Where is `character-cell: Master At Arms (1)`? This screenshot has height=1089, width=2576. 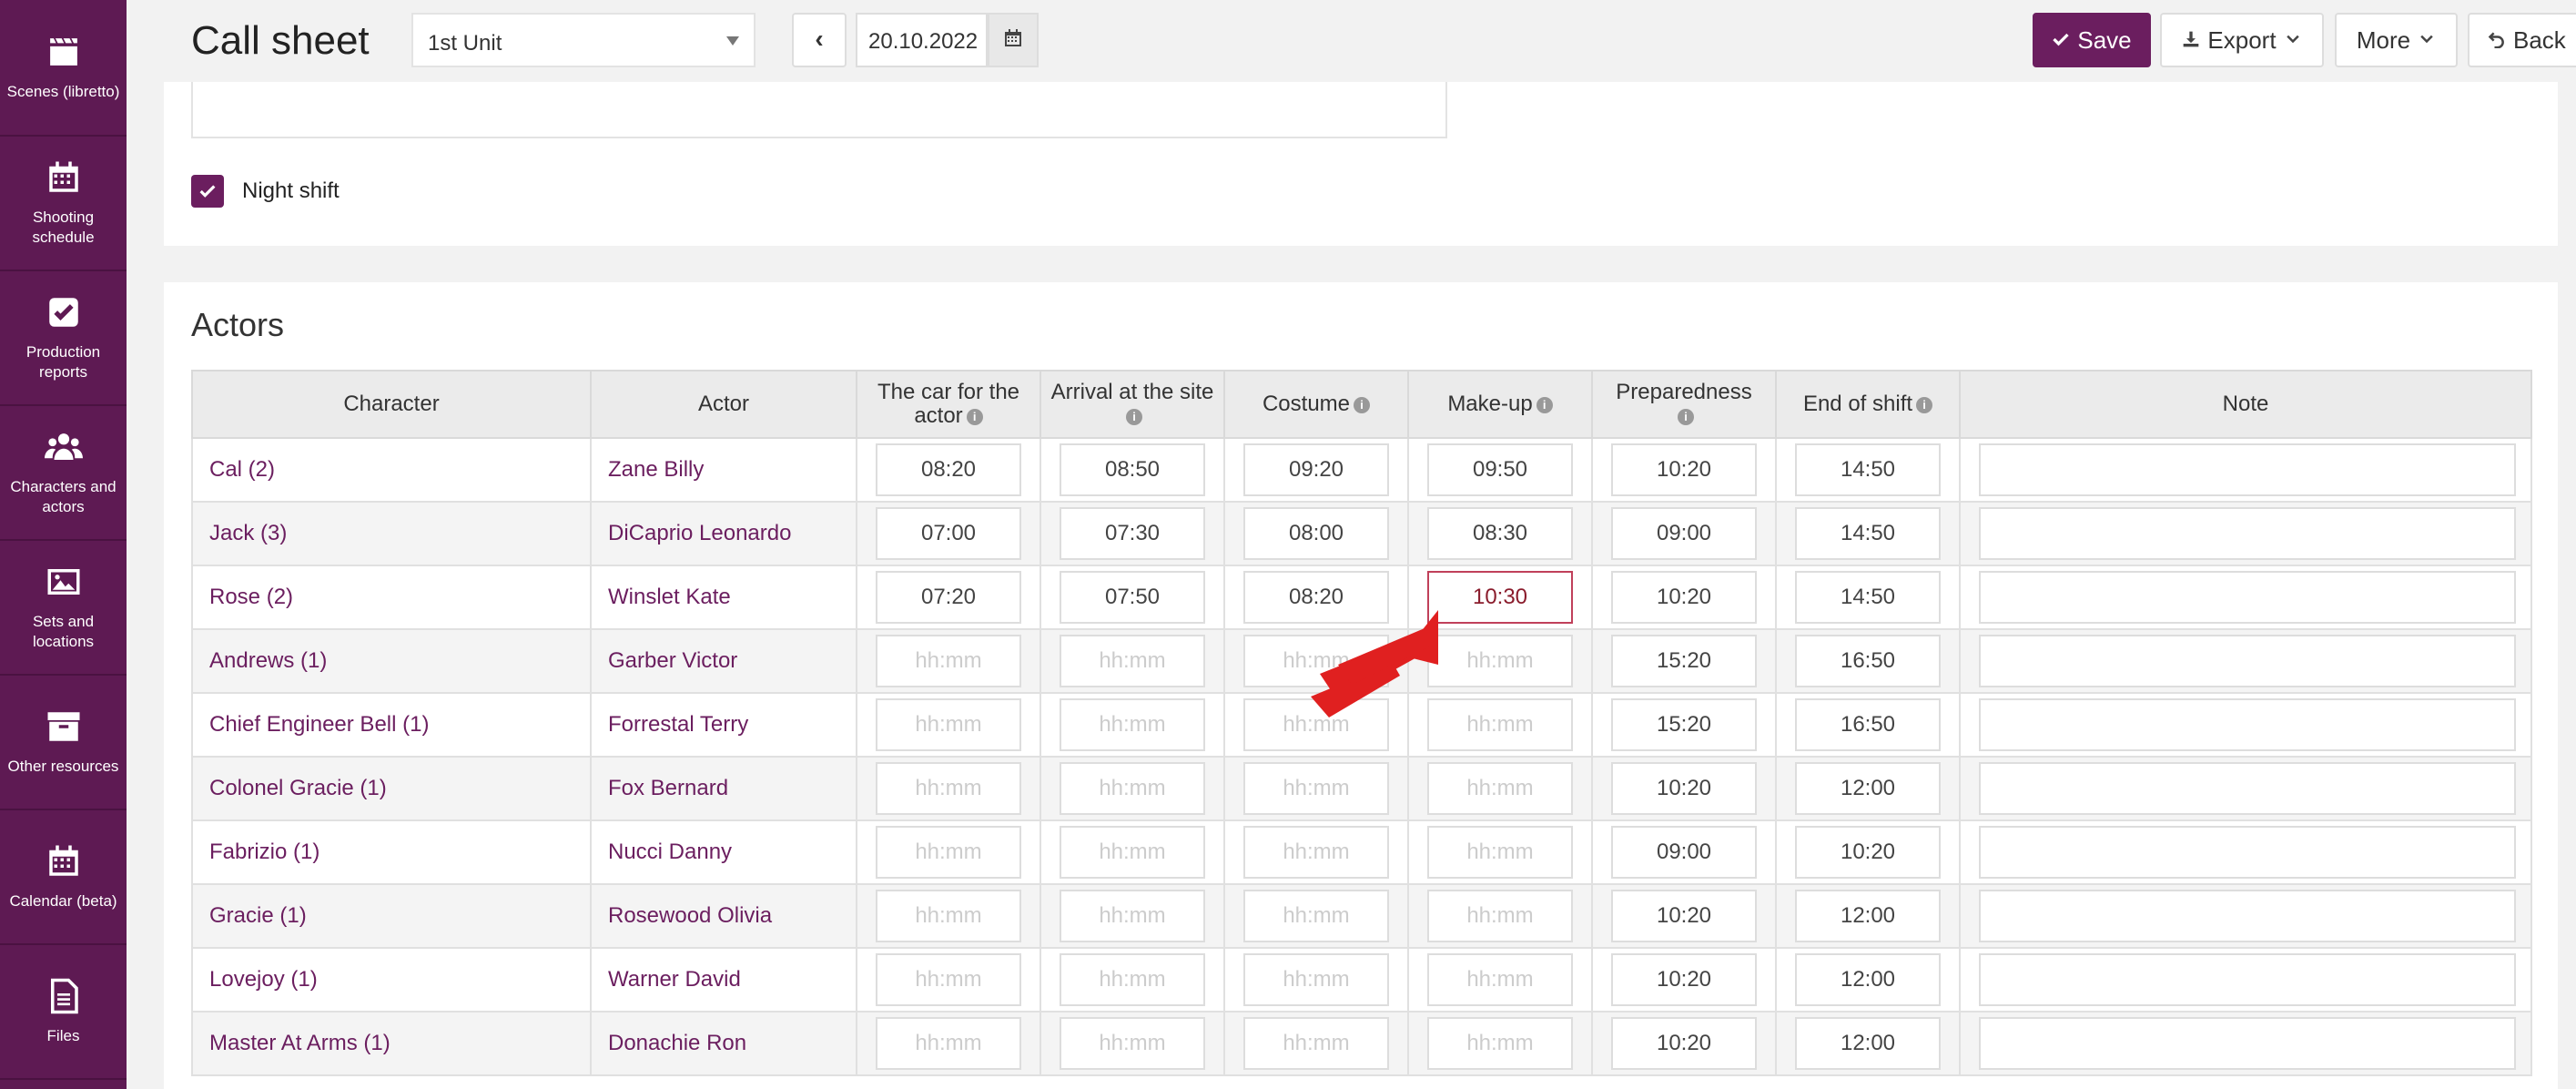 character-cell: Master At Arms (1) is located at coordinates (391, 1043).